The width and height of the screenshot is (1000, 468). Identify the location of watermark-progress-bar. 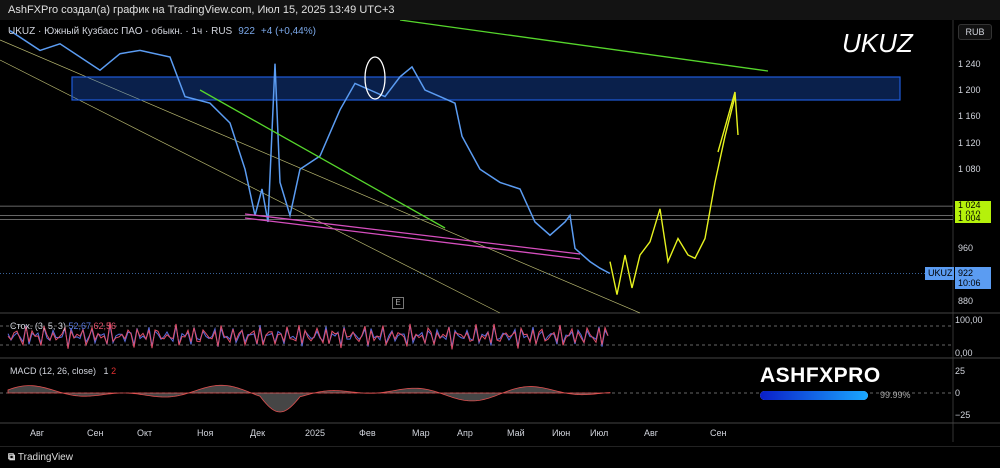
(814, 395).